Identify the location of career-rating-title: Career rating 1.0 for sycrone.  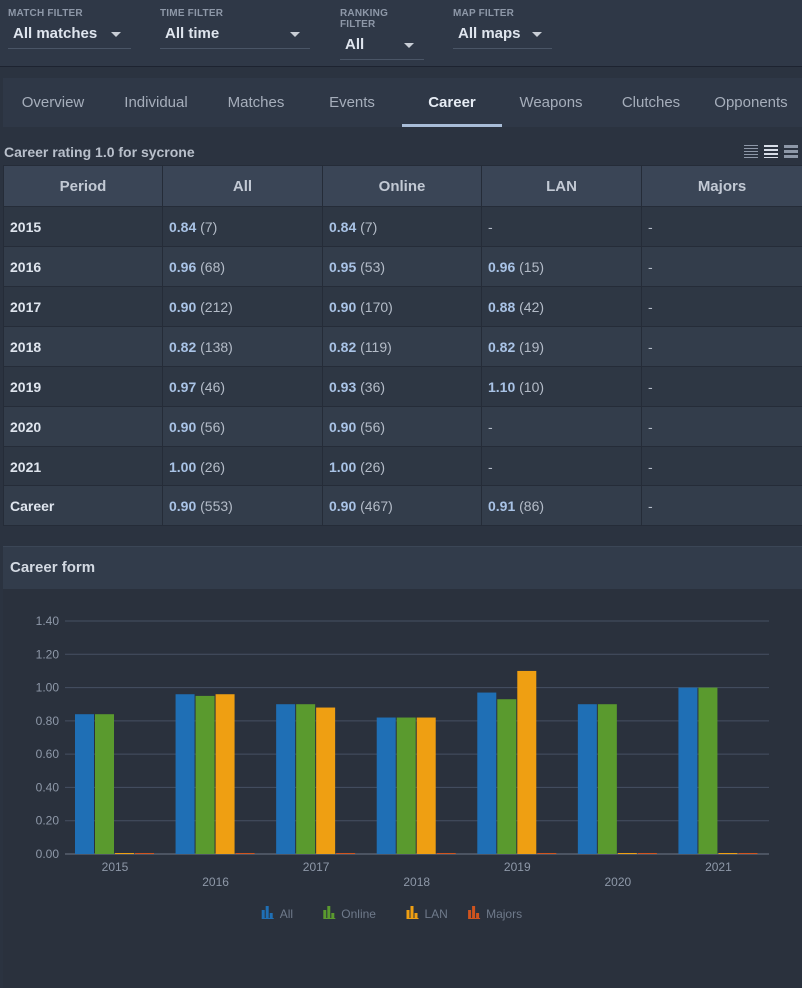
(99, 152).